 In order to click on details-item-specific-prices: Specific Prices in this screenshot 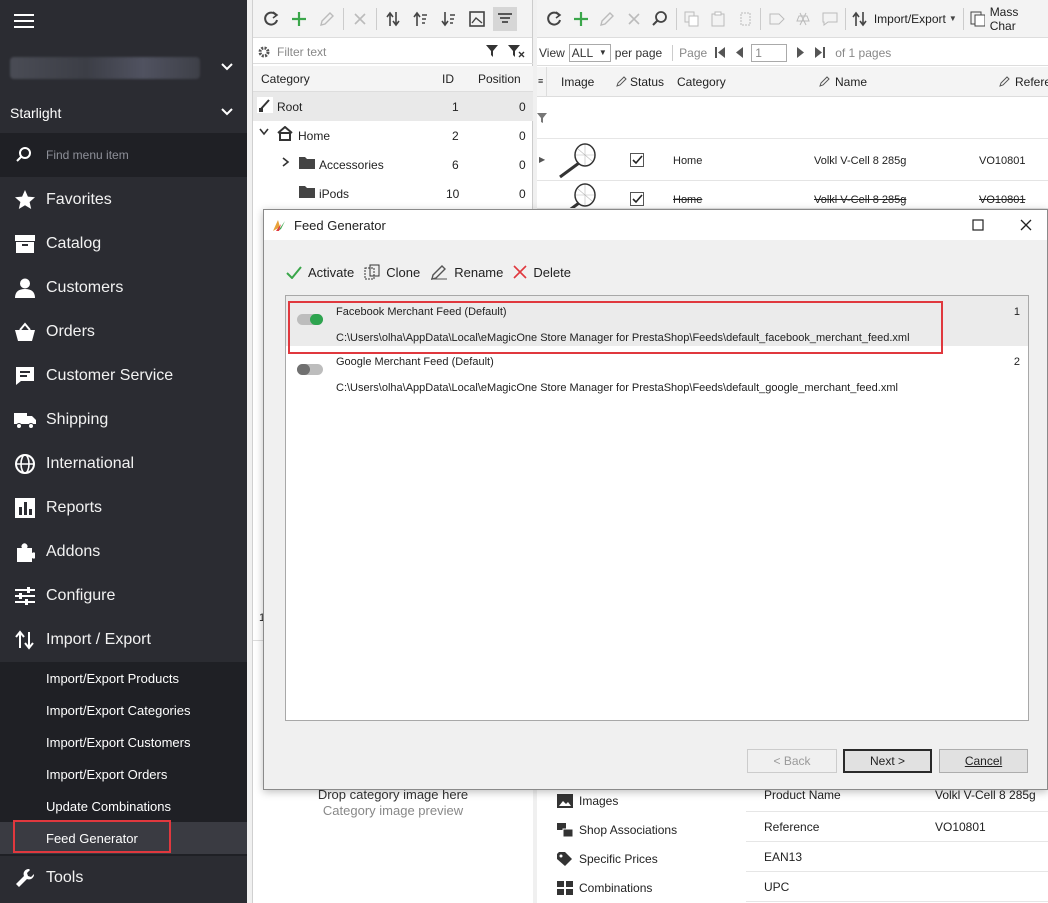, I will do `click(607, 858)`.